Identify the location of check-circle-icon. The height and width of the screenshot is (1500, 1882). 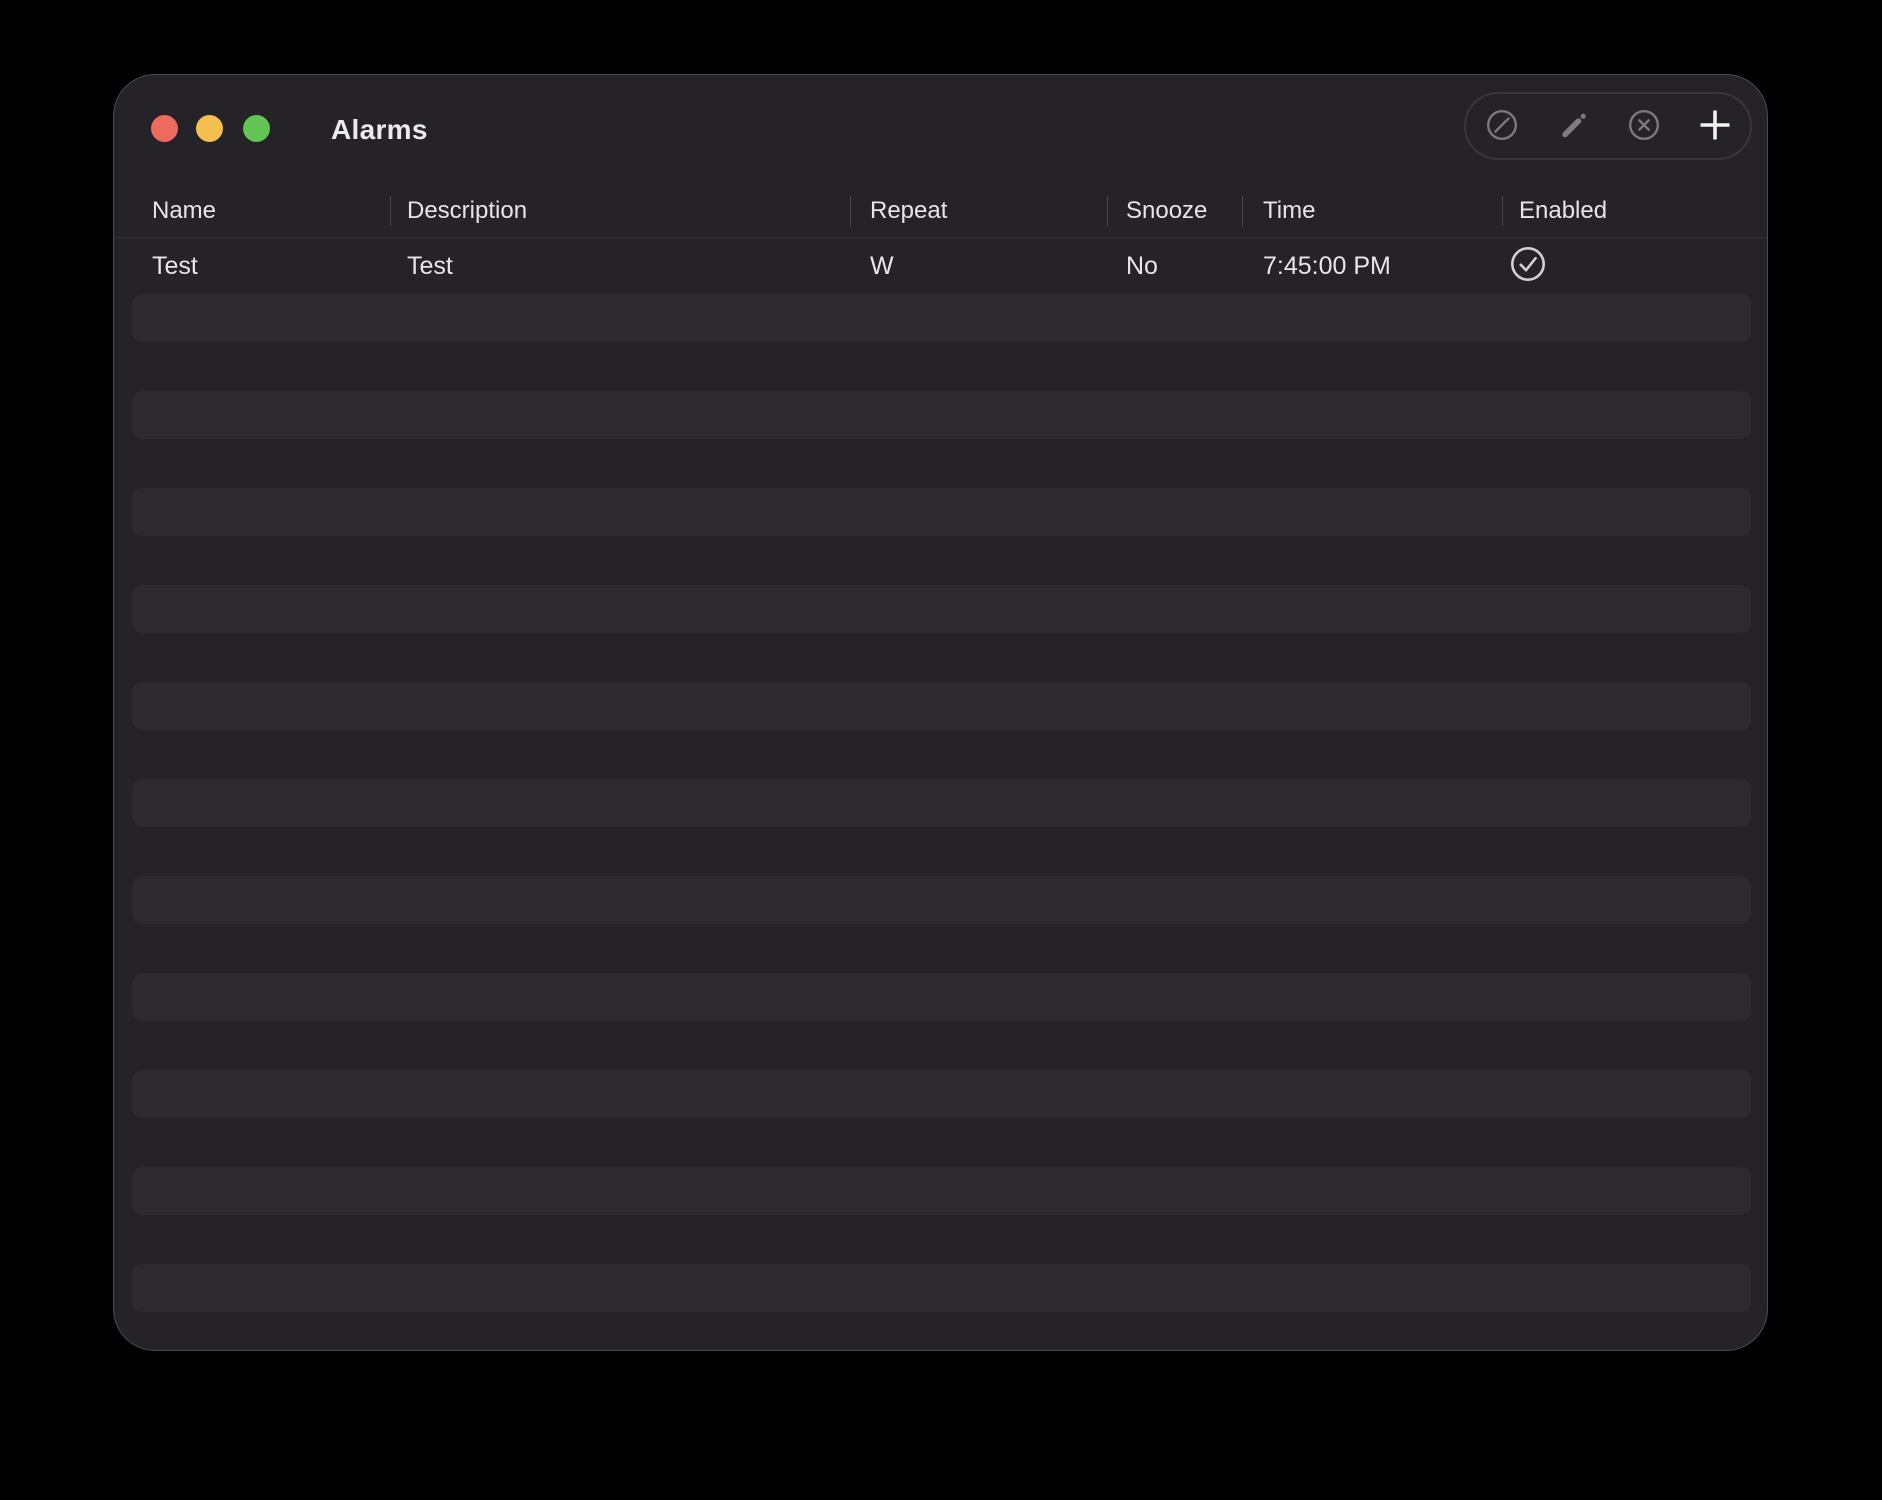
(1528, 266).